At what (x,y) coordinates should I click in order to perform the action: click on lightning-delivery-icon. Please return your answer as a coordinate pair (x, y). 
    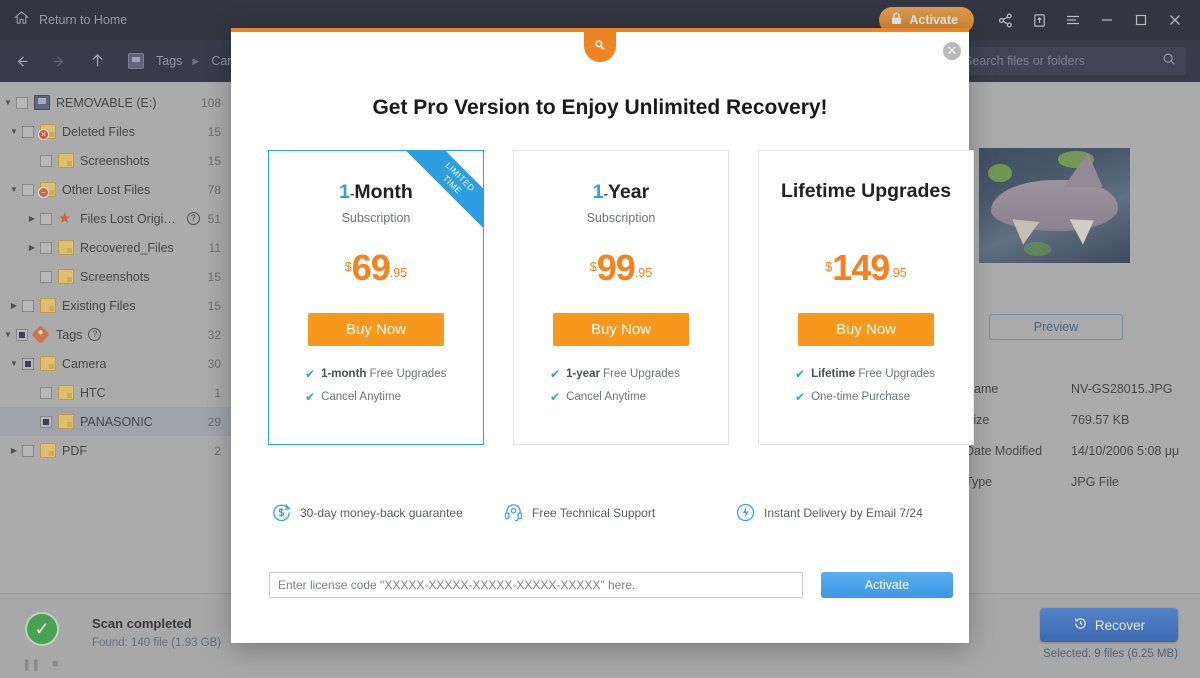
    Looking at the image, I should click on (745, 512).